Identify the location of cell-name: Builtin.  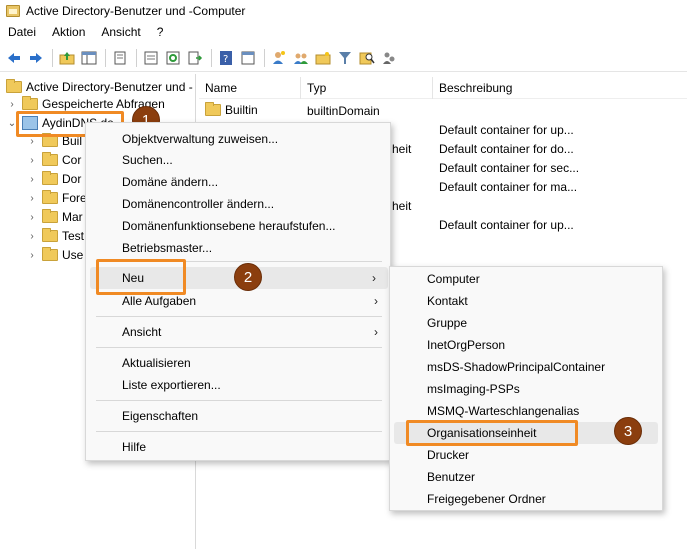
(241, 110).